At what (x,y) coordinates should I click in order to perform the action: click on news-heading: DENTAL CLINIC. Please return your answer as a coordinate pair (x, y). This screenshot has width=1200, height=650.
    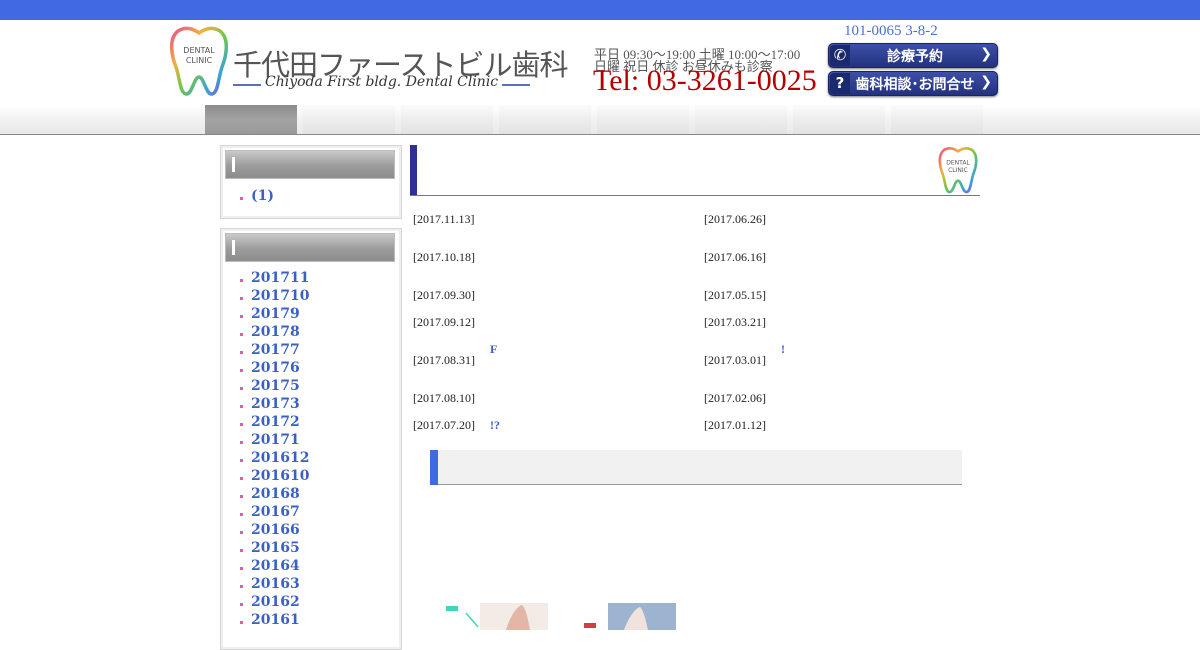
    Looking at the image, I should click on (695, 170).